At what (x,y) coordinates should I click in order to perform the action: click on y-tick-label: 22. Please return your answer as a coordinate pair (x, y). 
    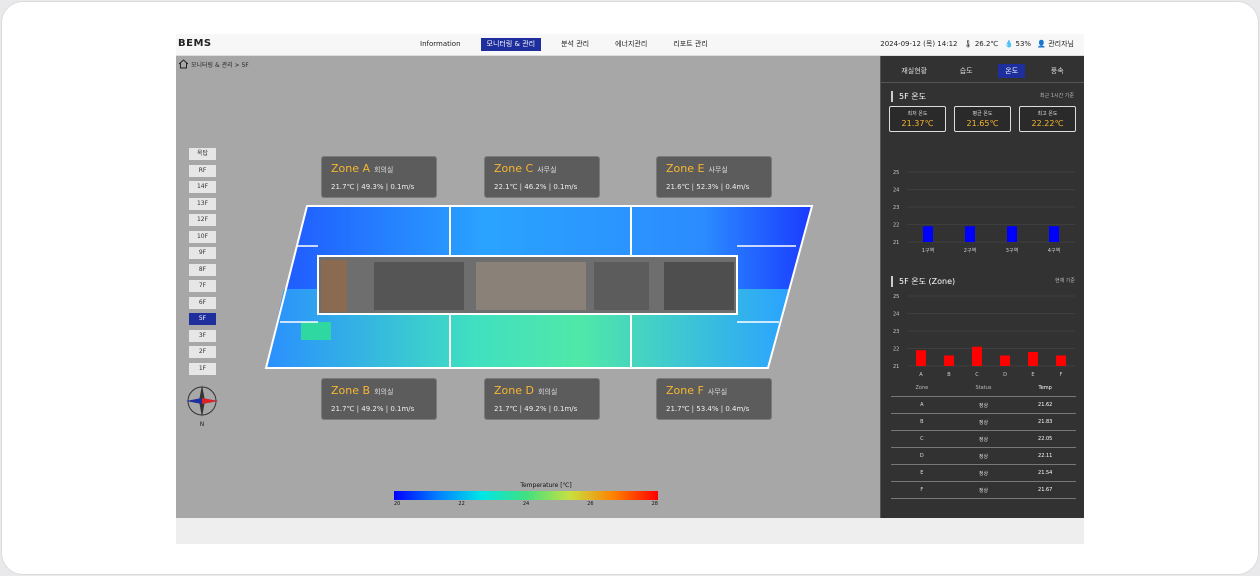
    Looking at the image, I should click on (896, 226).